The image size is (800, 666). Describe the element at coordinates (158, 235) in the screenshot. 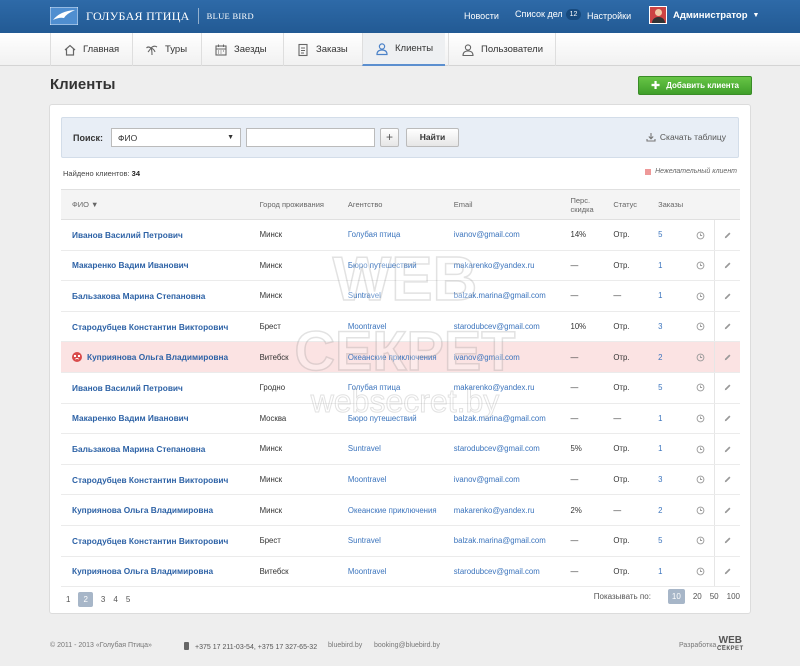

I see `client-name-link: Иванов Василий Петрович` at that location.